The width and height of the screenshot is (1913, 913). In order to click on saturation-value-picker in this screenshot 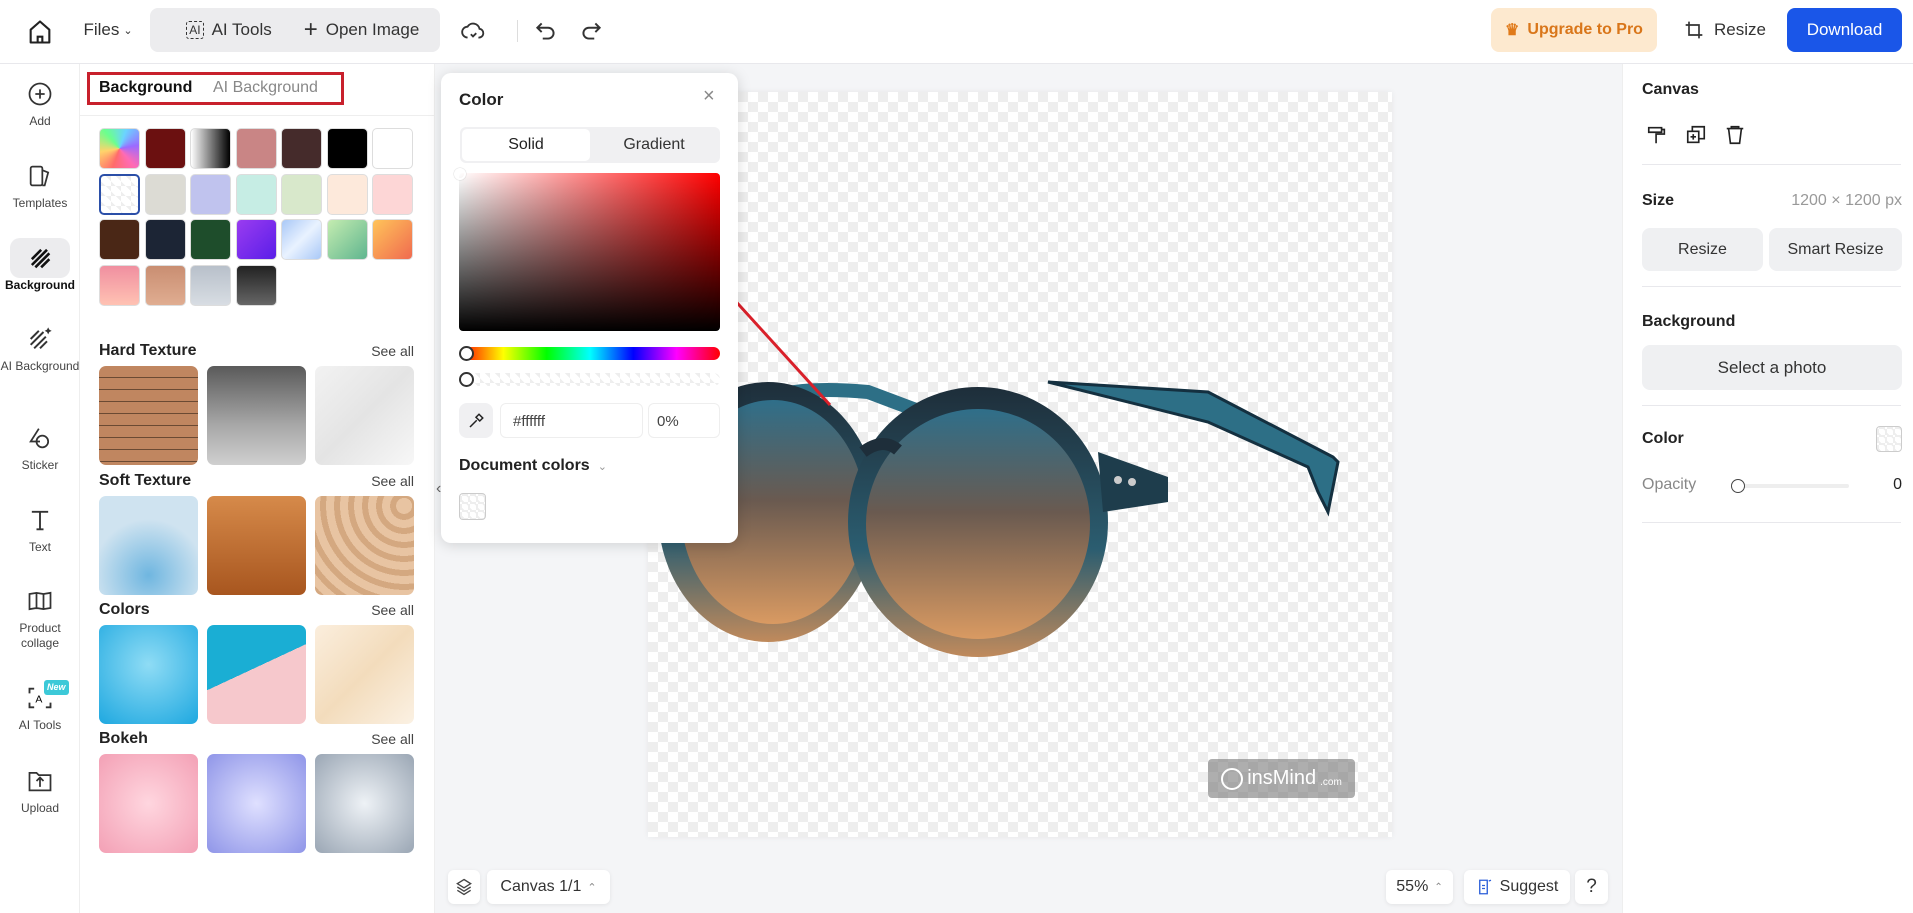, I will do `click(587, 249)`.